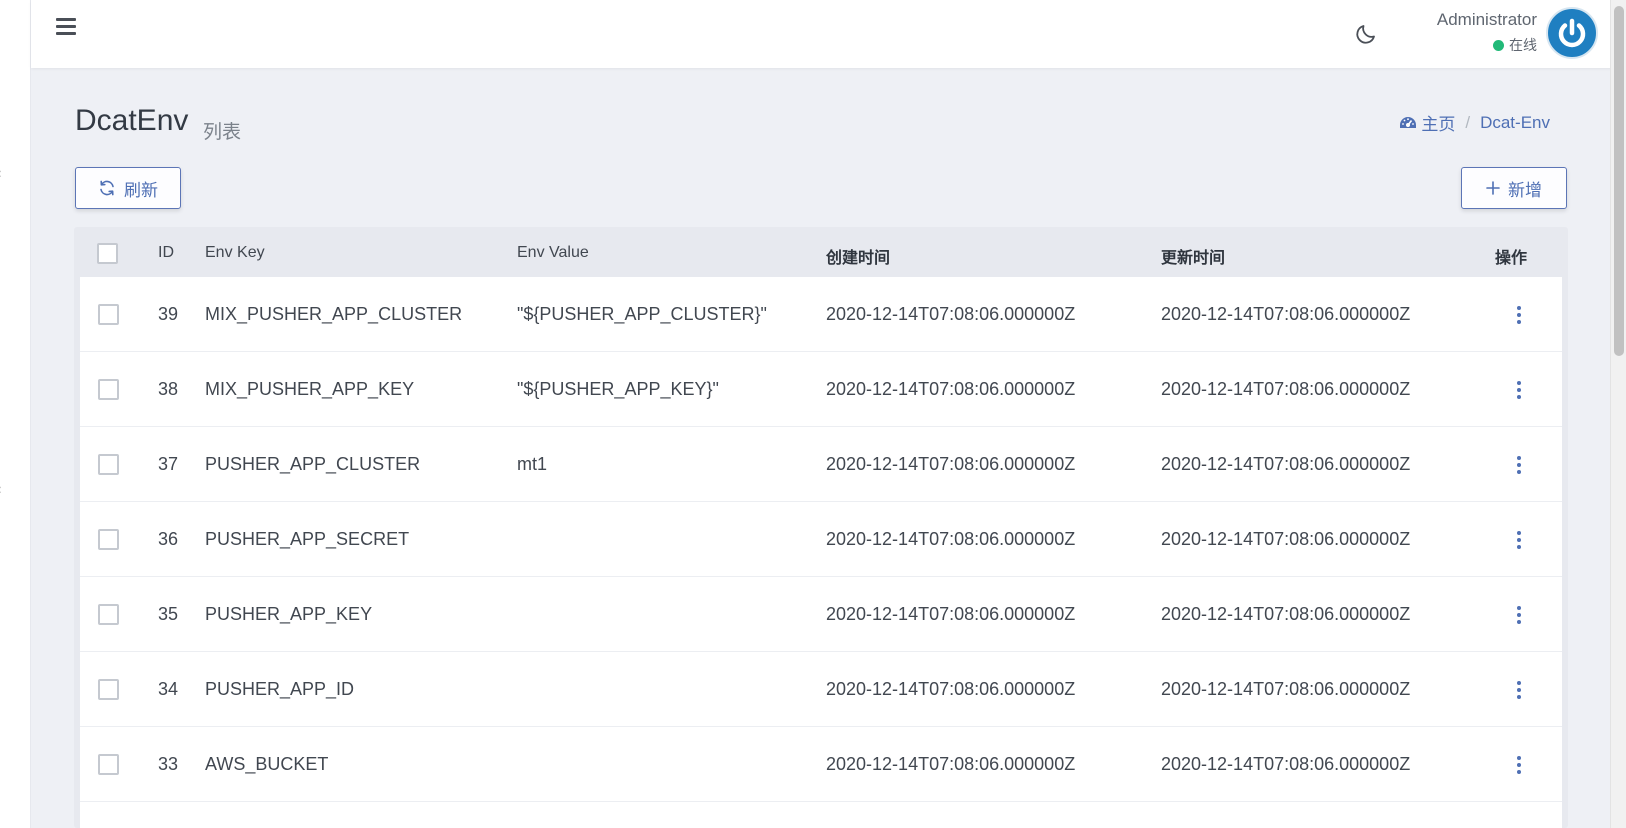 The width and height of the screenshot is (1626, 828). Describe the element at coordinates (858, 256) in the screenshot. I see `column-header-created-at: 创建时间` at that location.